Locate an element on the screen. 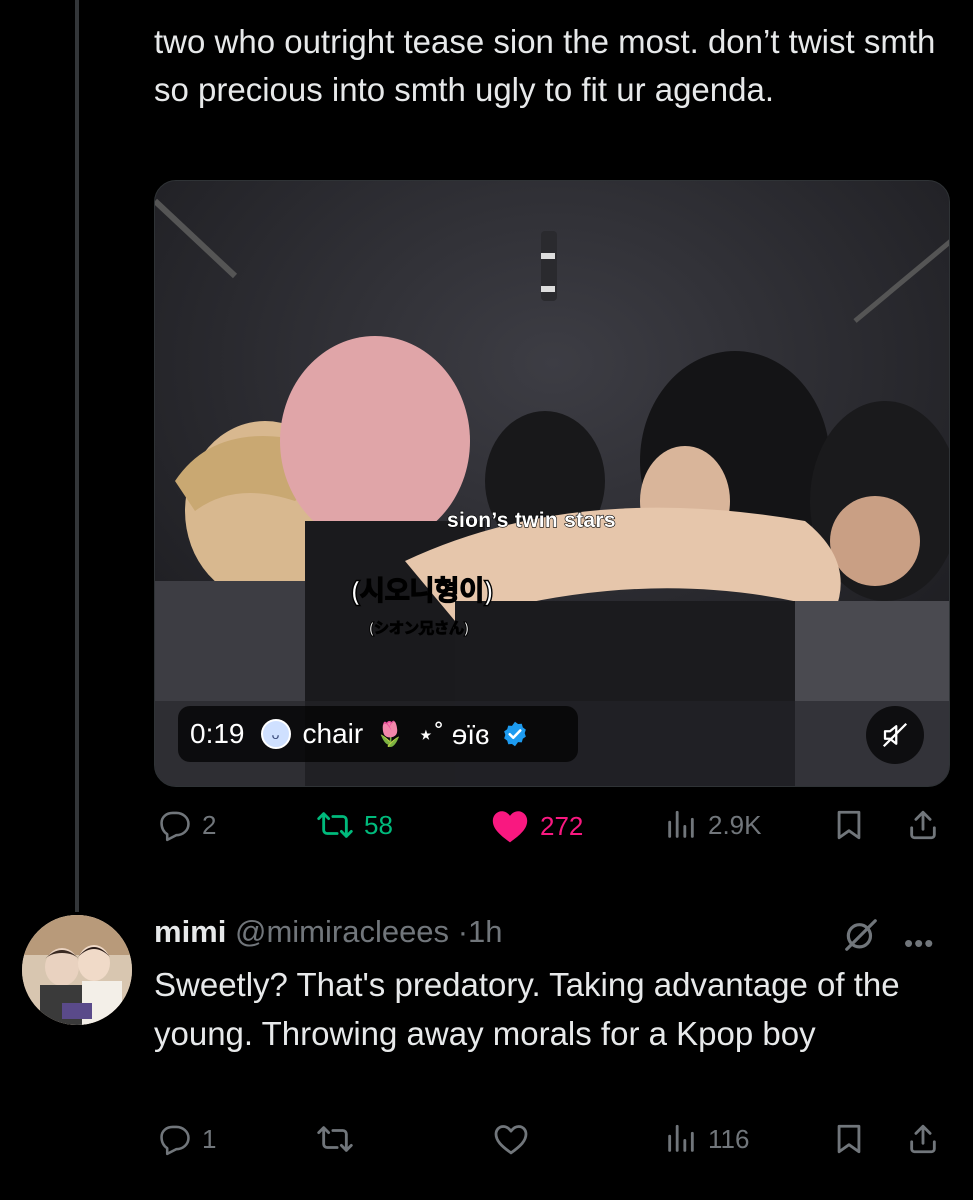  views-button: 116 is located at coordinates (706, 1139).